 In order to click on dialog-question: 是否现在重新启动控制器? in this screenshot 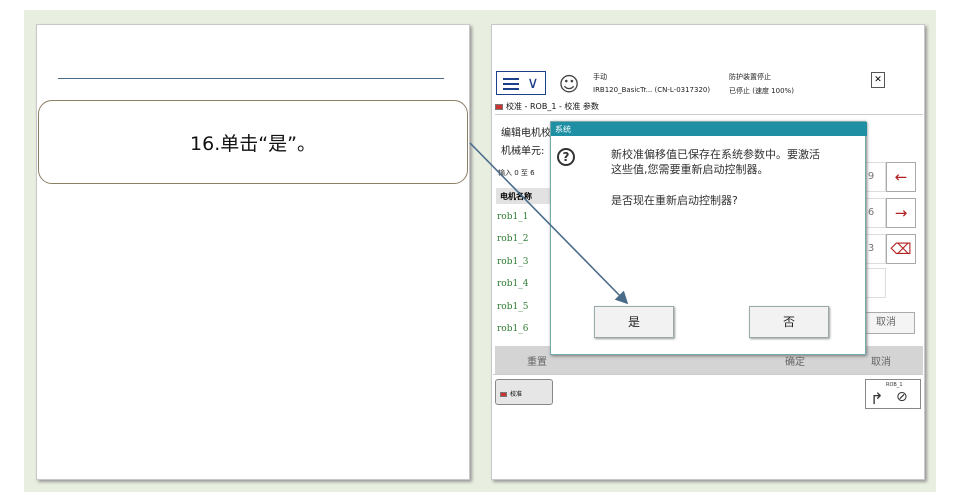, I will do `click(674, 200)`.